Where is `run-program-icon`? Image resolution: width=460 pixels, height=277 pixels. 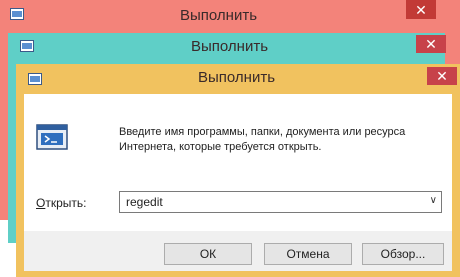 run-program-icon is located at coordinates (53, 138).